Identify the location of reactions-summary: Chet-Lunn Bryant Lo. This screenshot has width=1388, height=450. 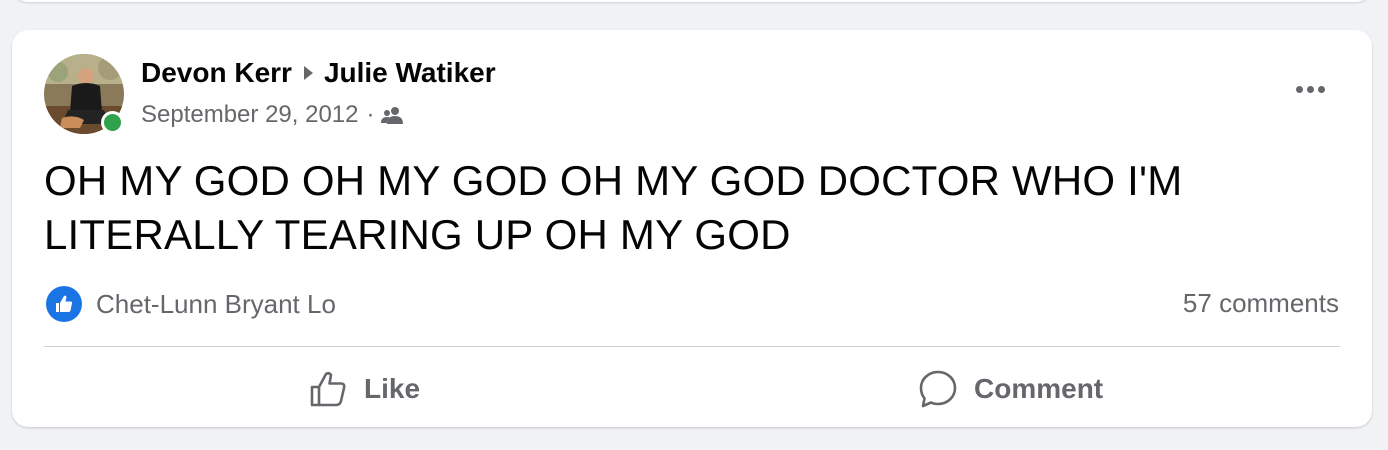
(191, 304).